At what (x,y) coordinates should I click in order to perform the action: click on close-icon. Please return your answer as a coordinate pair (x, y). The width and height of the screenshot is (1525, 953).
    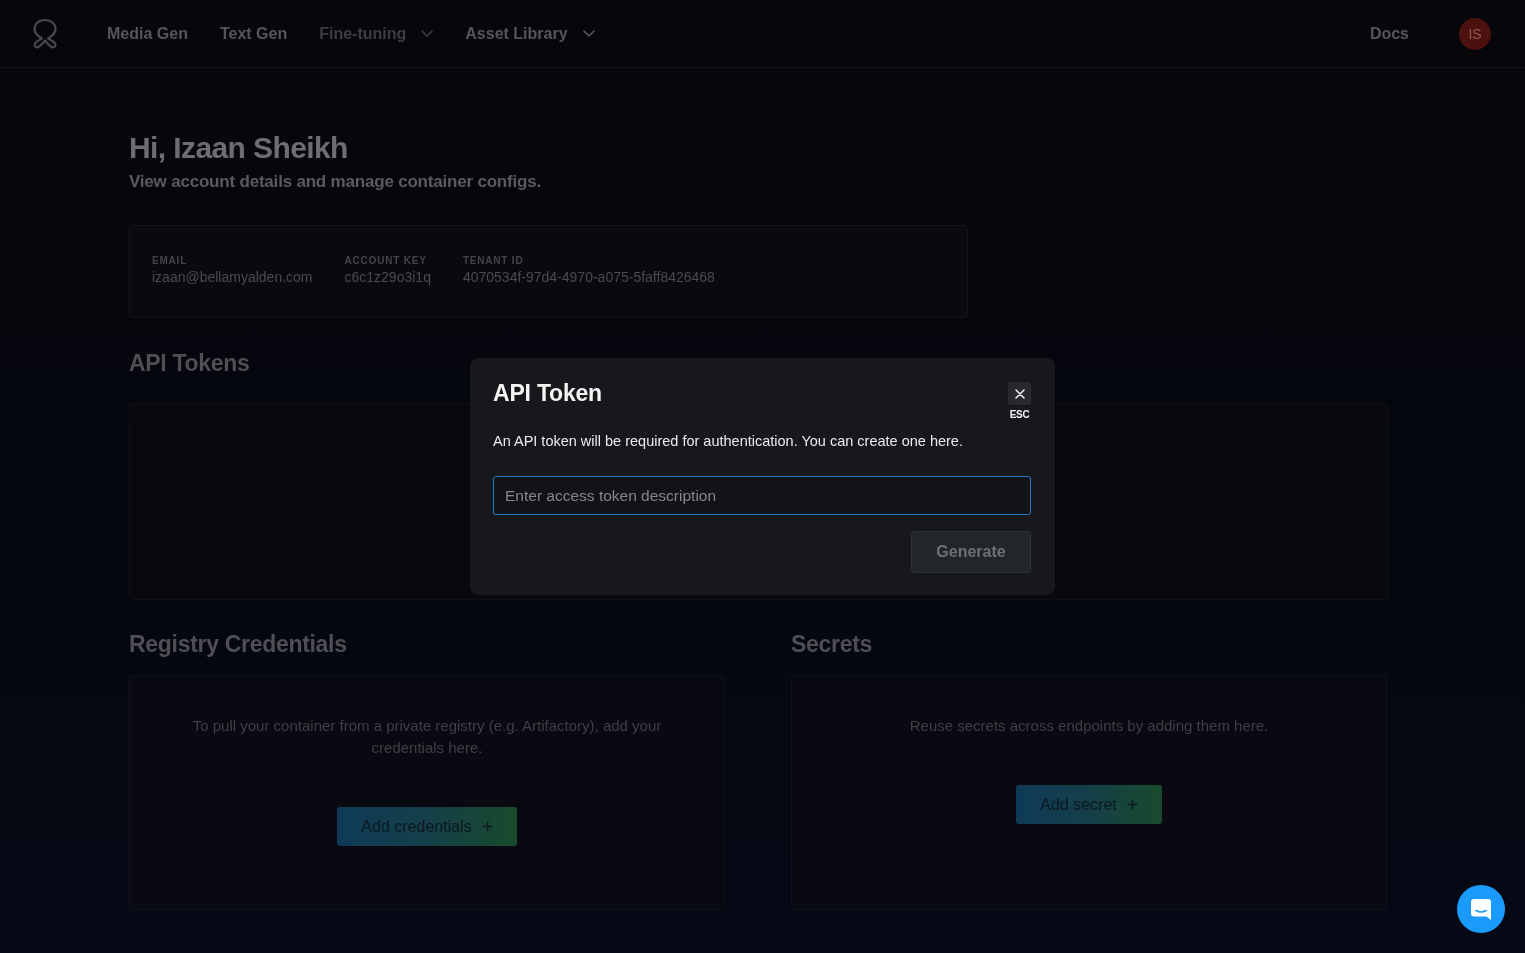
    Looking at the image, I should click on (1019, 393).